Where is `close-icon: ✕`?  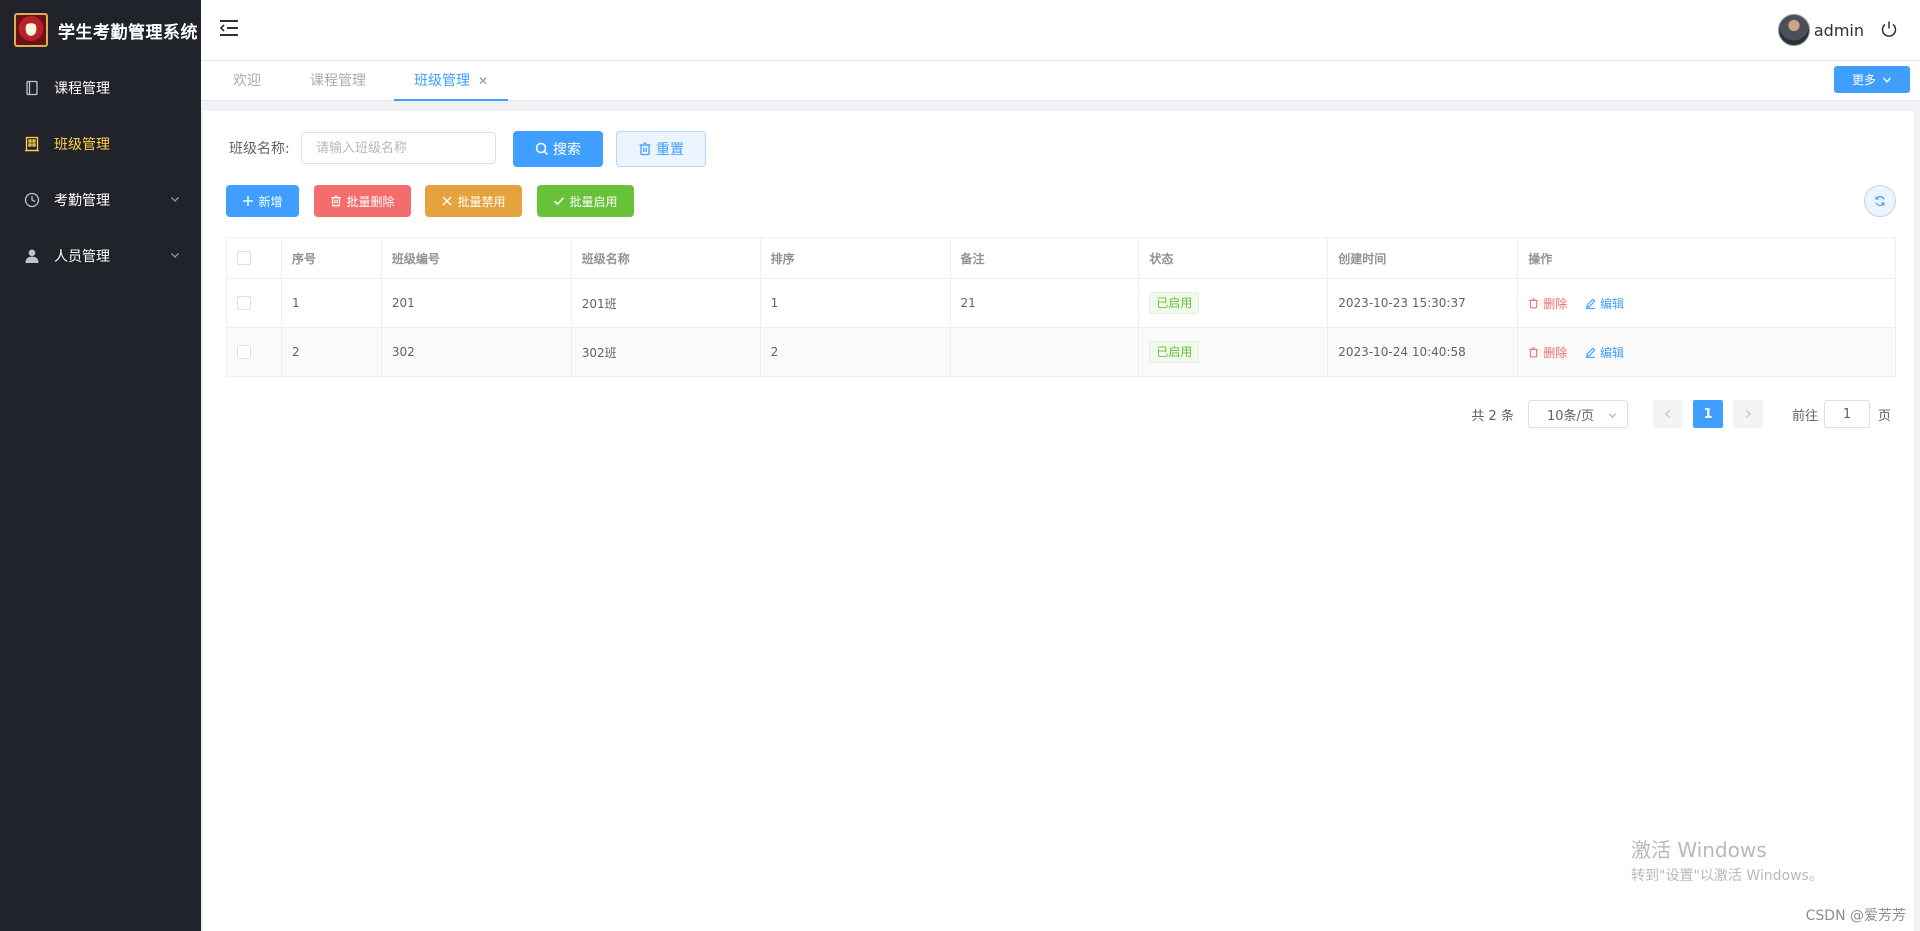
close-icon: ✕ is located at coordinates (483, 81).